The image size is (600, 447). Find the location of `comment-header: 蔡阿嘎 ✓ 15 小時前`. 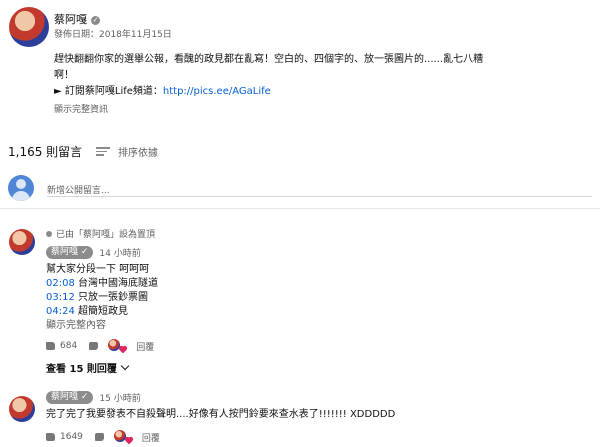

comment-header: 蔡阿嘎 ✓ 15 小時前 is located at coordinates (93, 397).